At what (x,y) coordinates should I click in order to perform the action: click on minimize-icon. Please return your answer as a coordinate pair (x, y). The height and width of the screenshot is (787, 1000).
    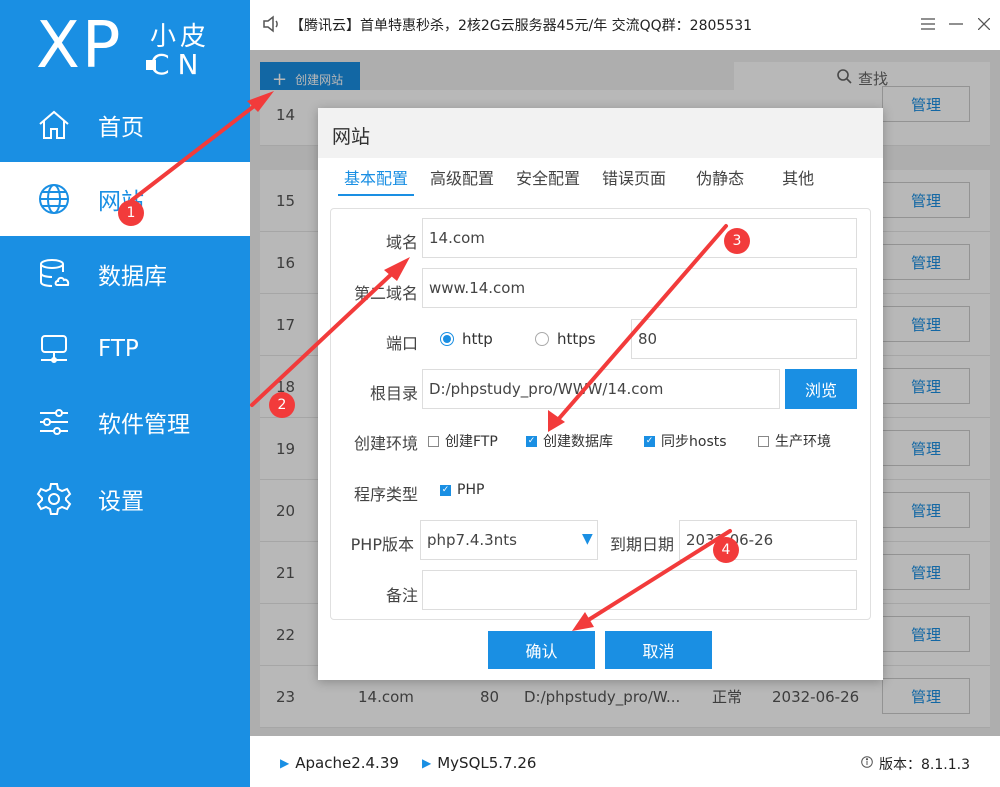
    Looking at the image, I should click on (956, 24).